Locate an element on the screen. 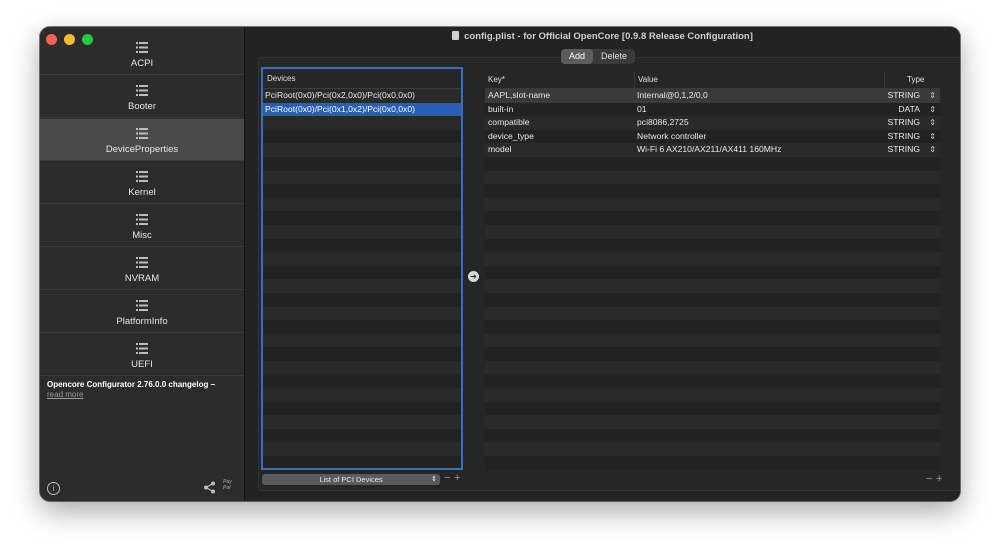  devices-header: Devices is located at coordinates (362, 79).